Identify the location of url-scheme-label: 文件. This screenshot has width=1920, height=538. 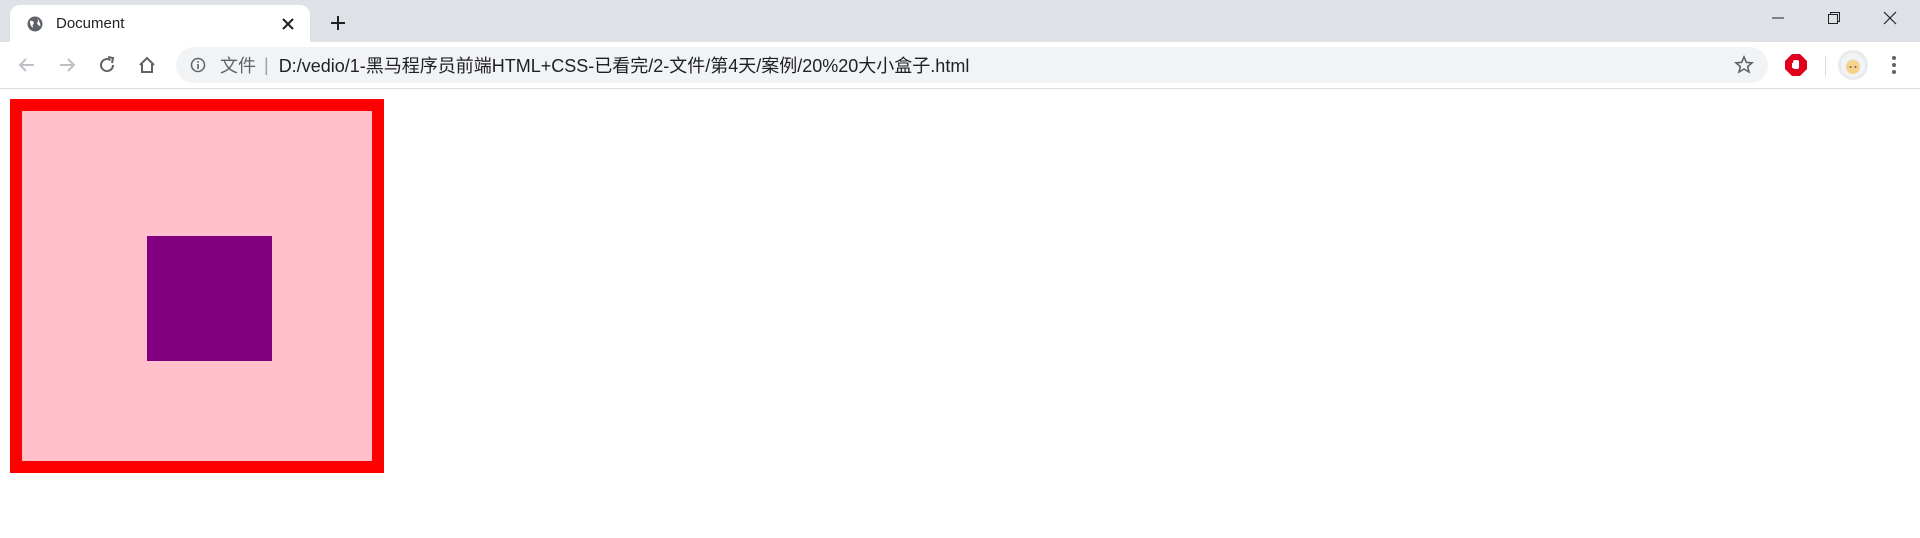
(238, 66).